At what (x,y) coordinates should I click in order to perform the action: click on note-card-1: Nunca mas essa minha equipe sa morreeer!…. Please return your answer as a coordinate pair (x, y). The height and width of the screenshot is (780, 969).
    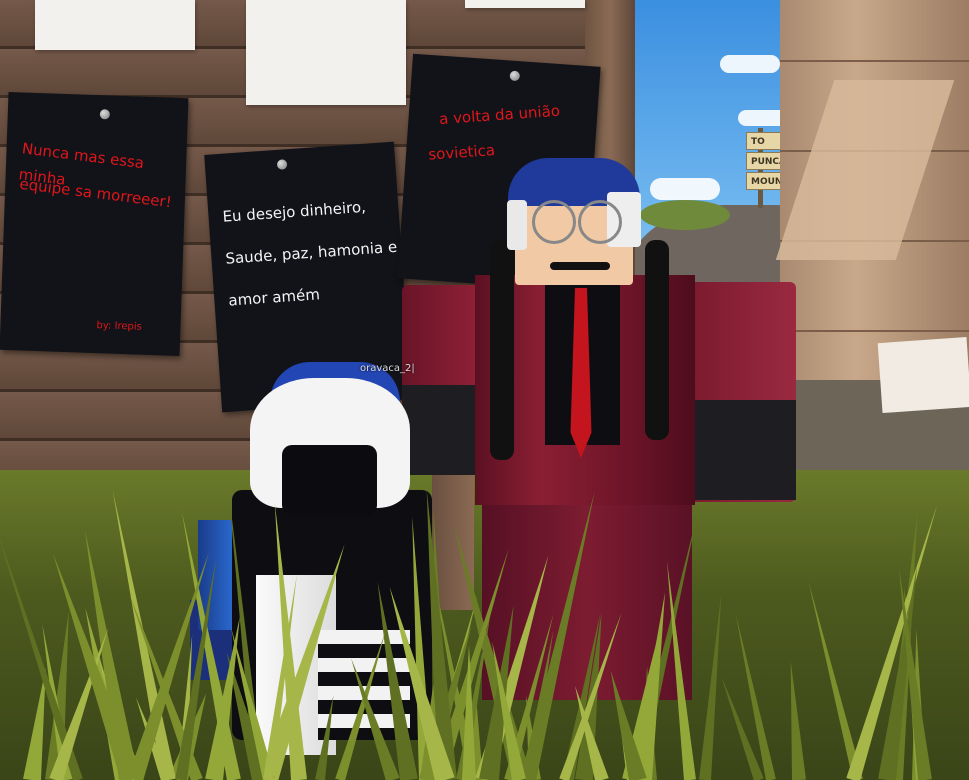
    Looking at the image, I should click on (94, 224).